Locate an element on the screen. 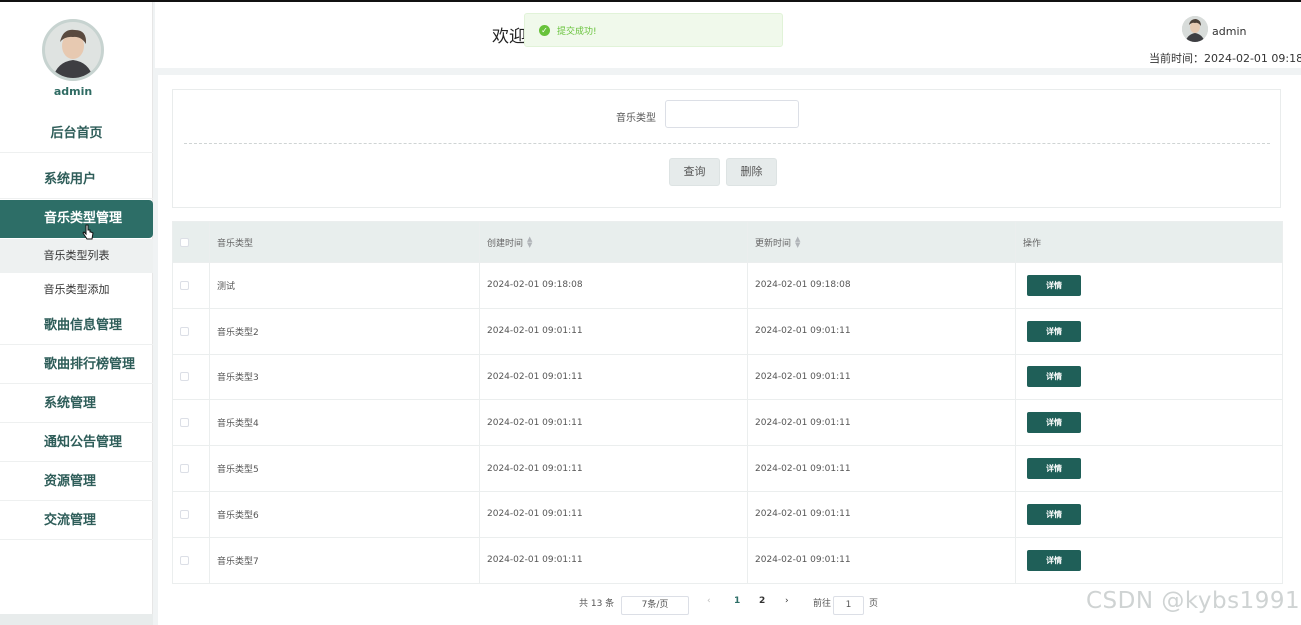  avatar is located at coordinates (73, 50).